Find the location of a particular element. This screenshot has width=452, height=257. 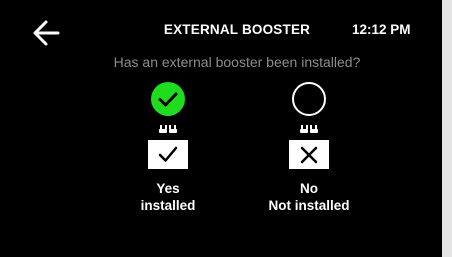

option-yes-title: Yes is located at coordinates (168, 188).